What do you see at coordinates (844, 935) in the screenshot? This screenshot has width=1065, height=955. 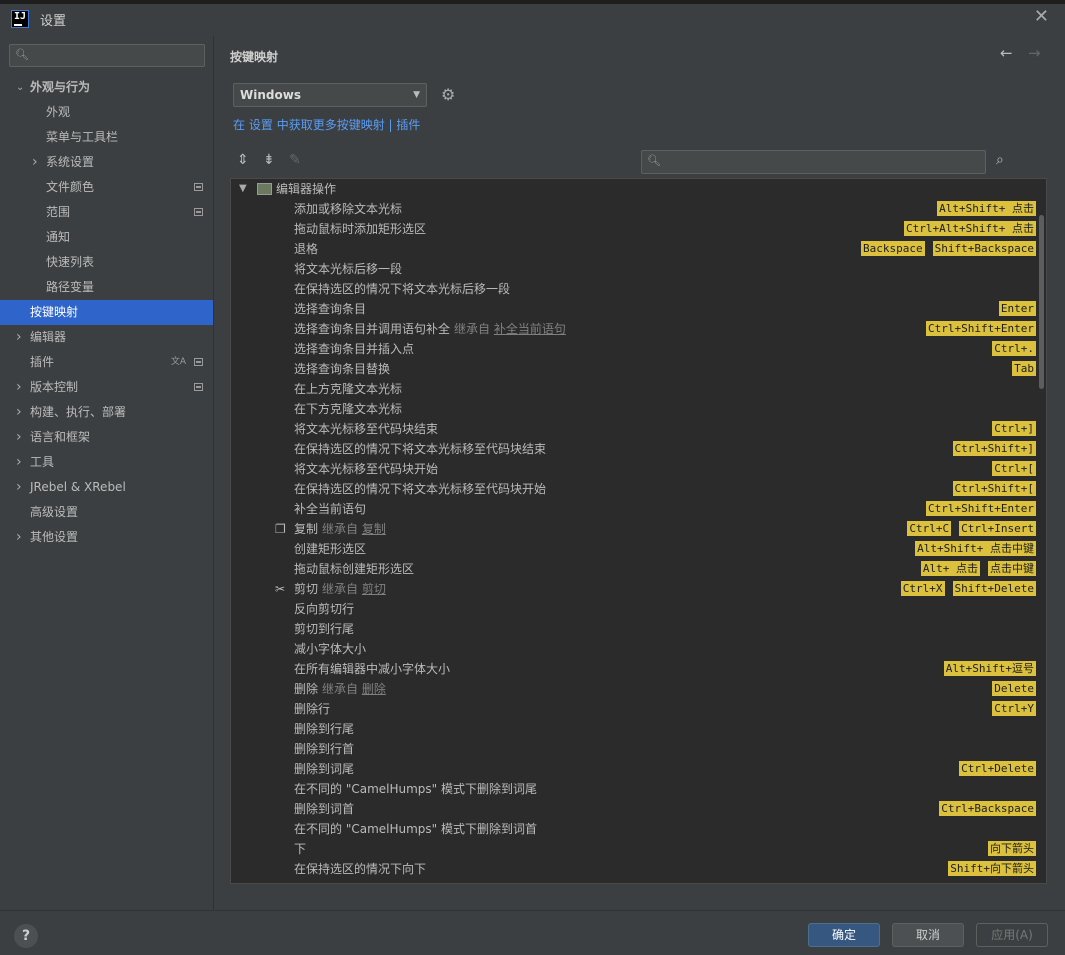 I see `ok-button: 确定` at bounding box center [844, 935].